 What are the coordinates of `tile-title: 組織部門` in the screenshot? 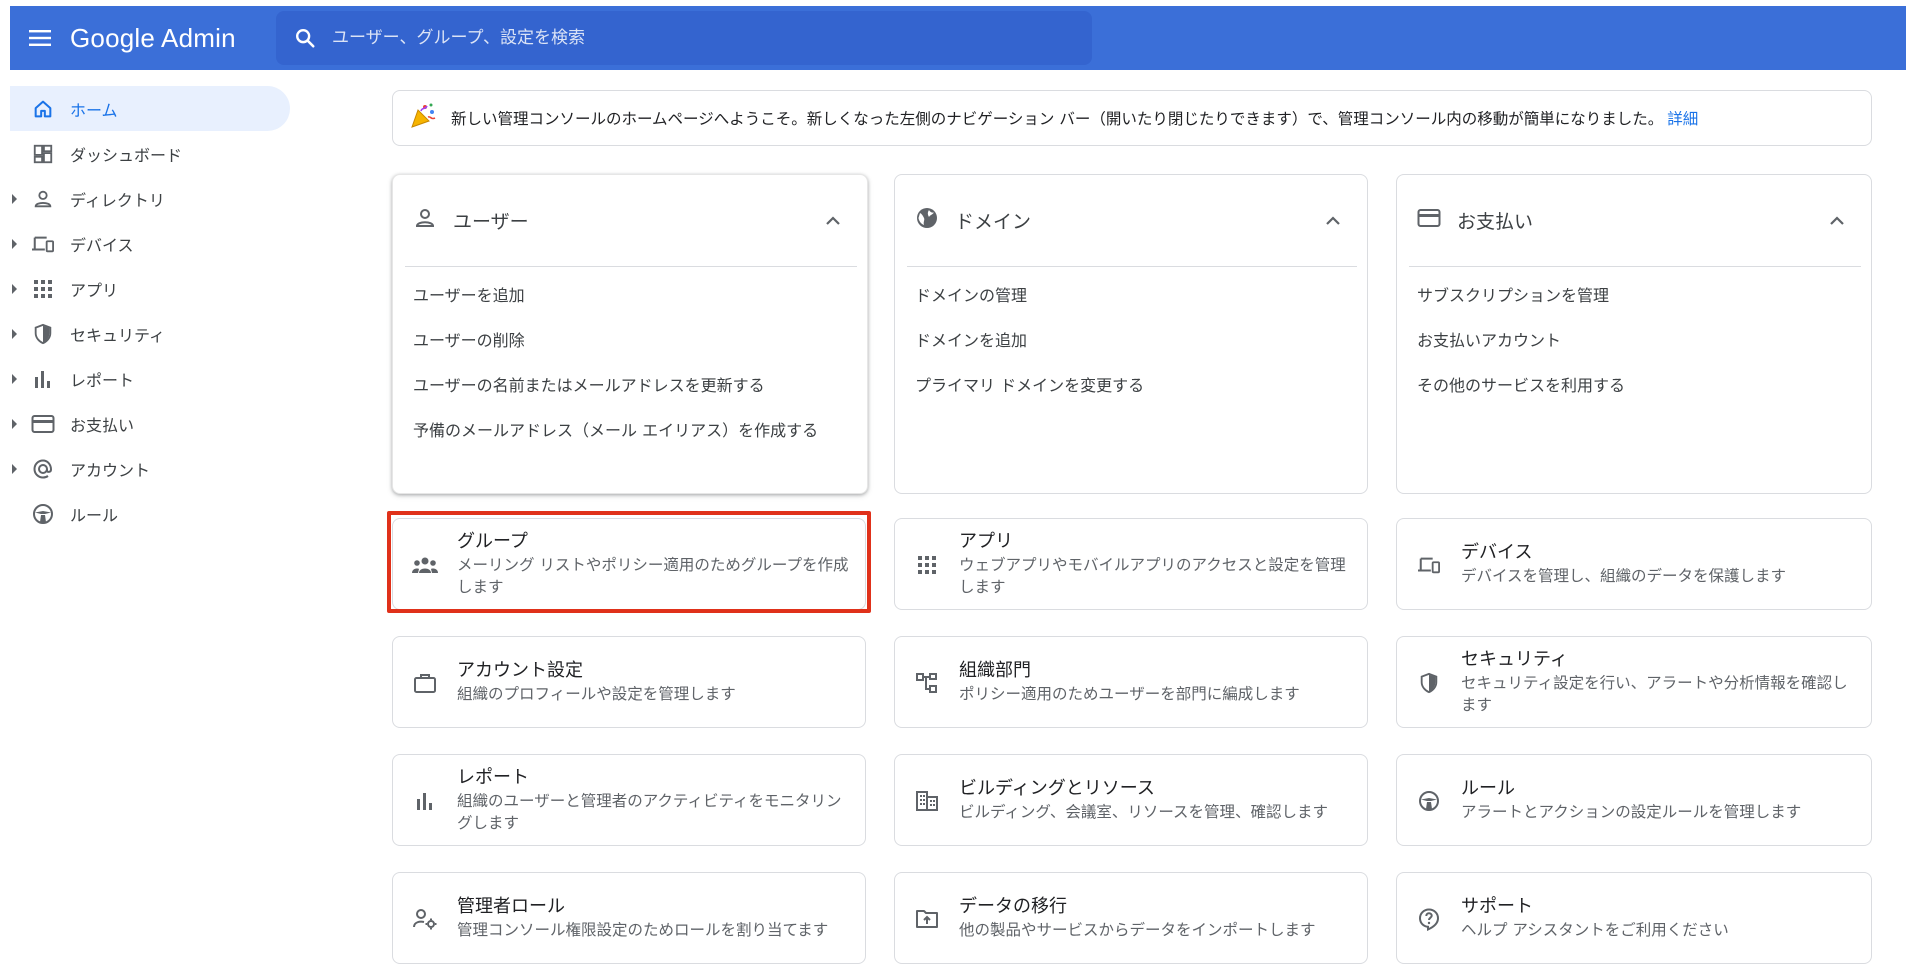 It's located at (995, 670).